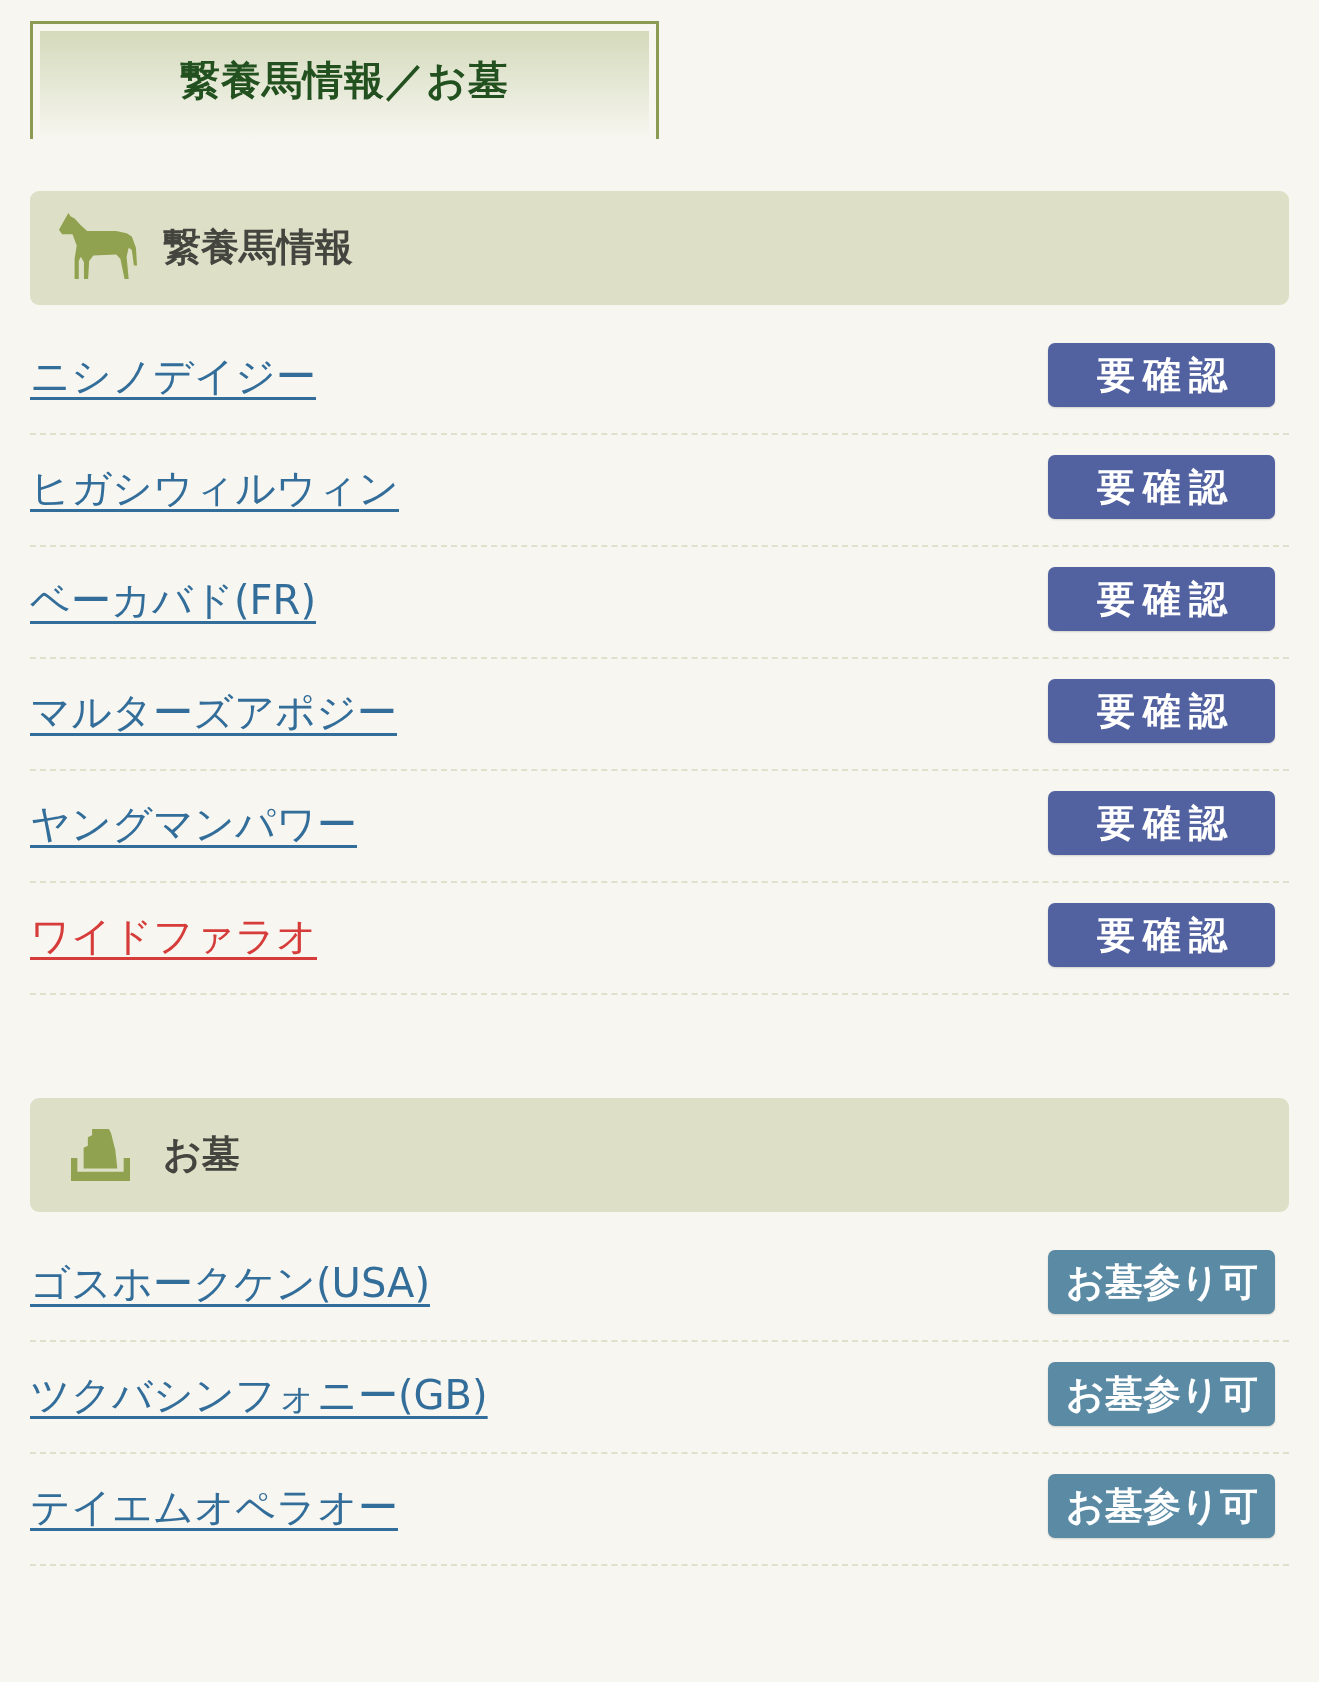 The height and width of the screenshot is (1682, 1319). I want to click on name-link: ゴスホークケン(USA), so click(230, 1283).